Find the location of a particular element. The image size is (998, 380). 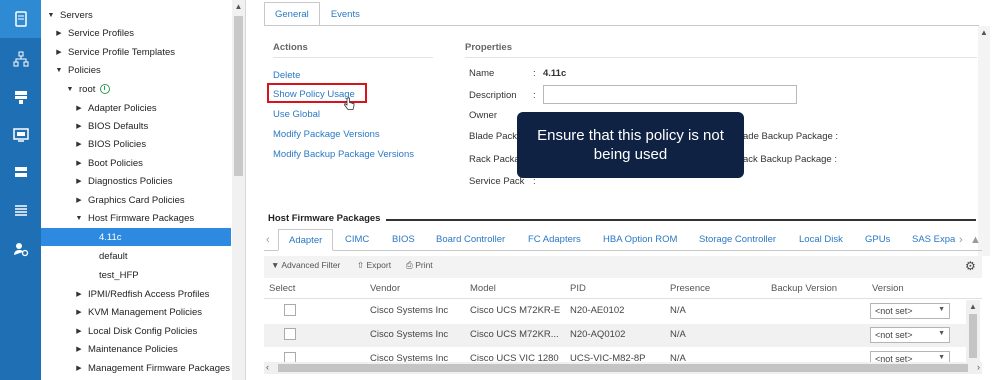

description-field is located at coordinates (670, 94).